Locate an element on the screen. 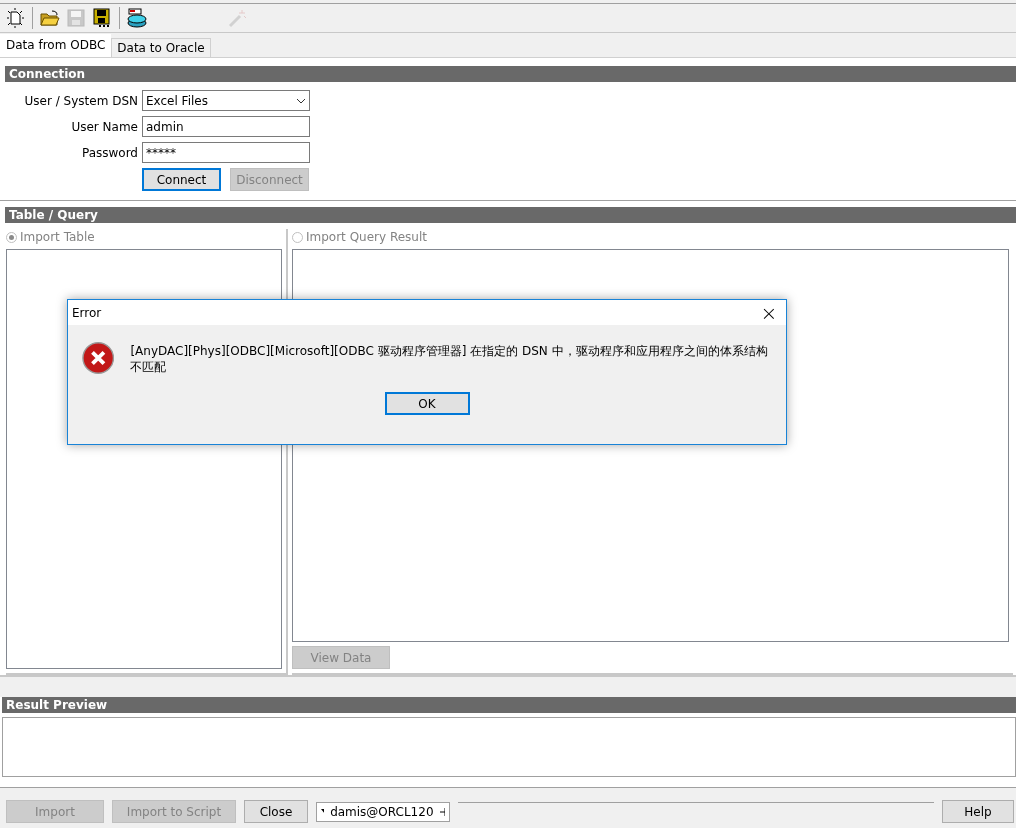 The width and height of the screenshot is (1016, 828). chevron-down-icon is located at coordinates (301, 100).